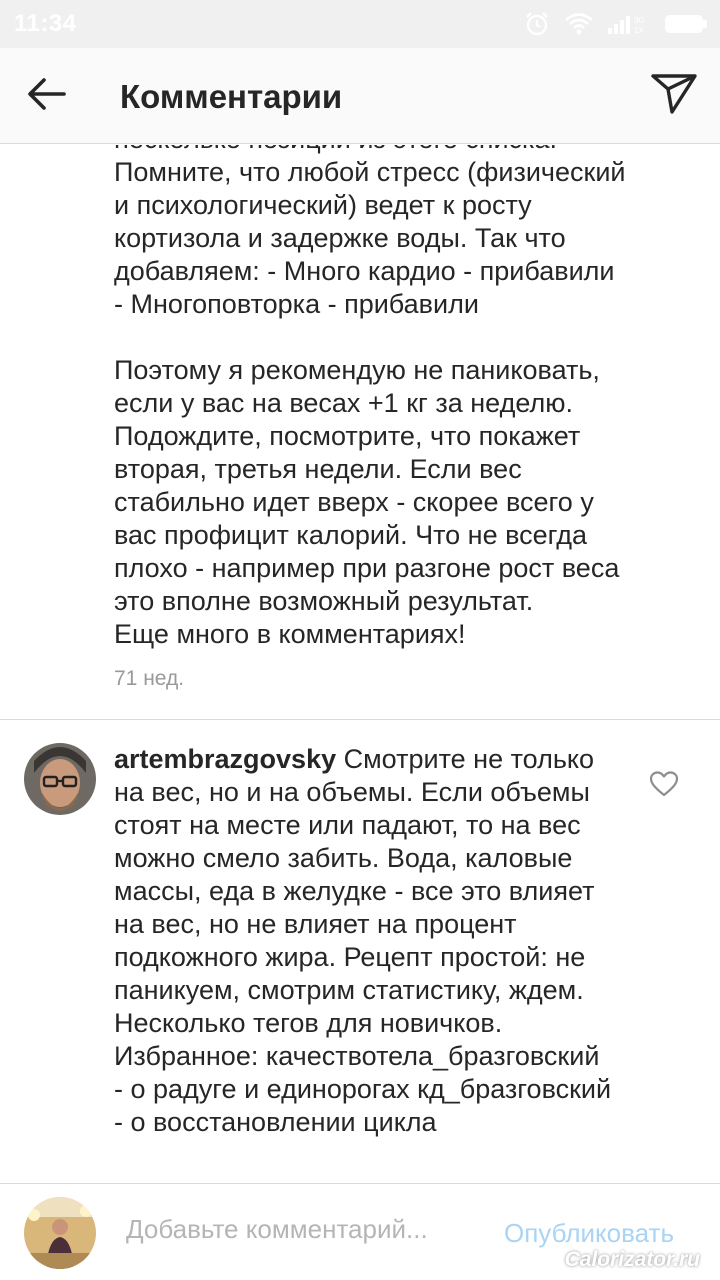 This screenshot has height=1280, width=720. Describe the element at coordinates (360, 96) in the screenshot. I see `app-header: Комментарии` at that location.